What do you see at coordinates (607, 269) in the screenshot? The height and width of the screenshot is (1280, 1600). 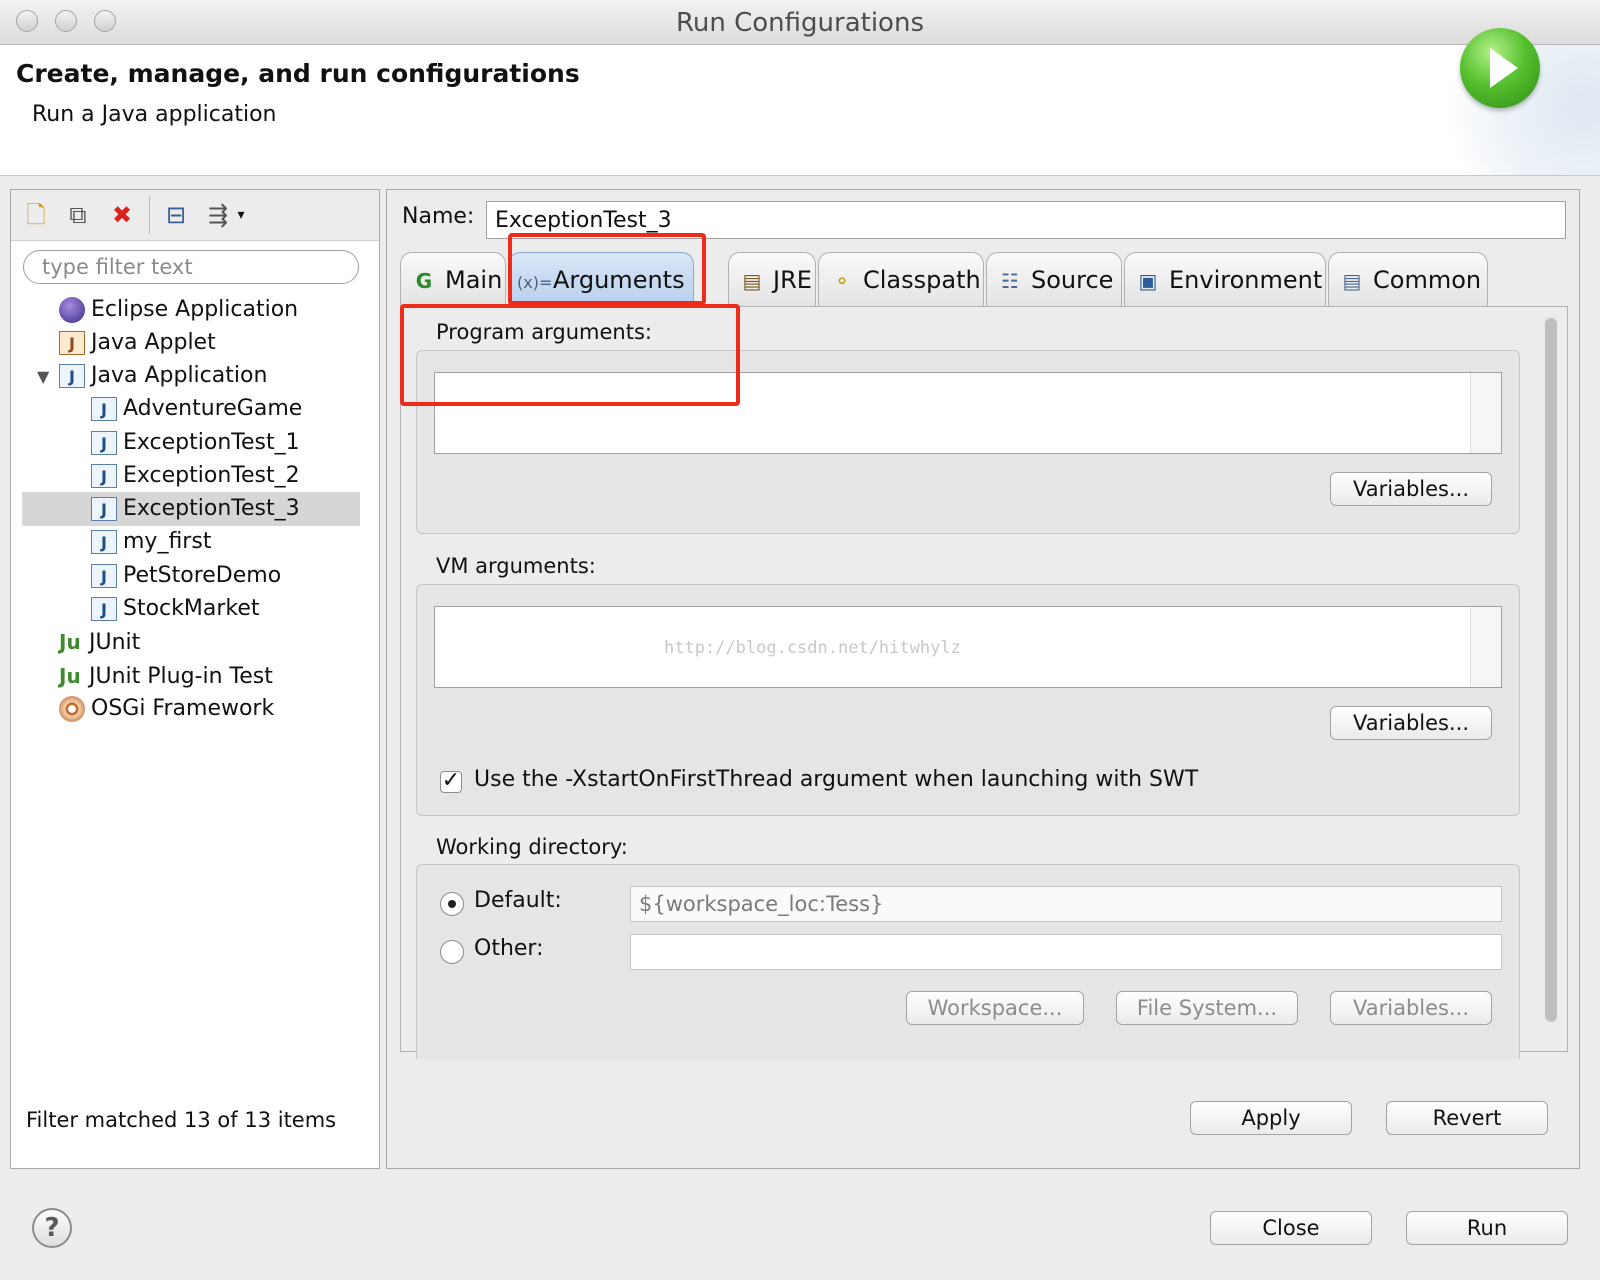 I see `arguments-tab-highlight` at bounding box center [607, 269].